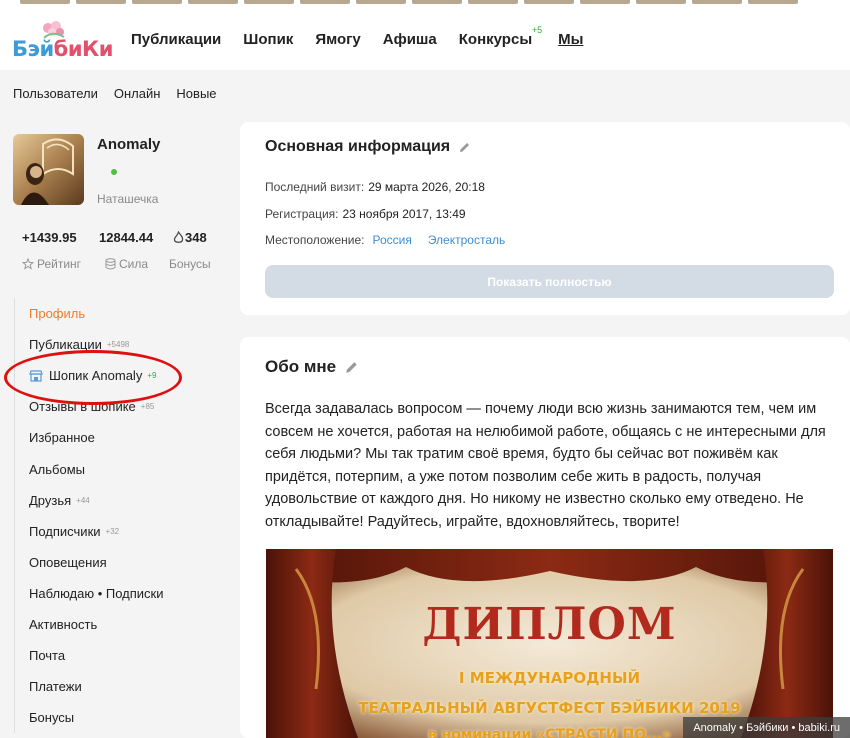 The width and height of the screenshot is (850, 738). I want to click on rating-label: Рейтинг, so click(59, 264).